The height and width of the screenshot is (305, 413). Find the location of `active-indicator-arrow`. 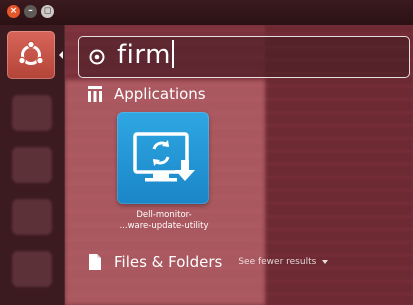

active-indicator-arrow is located at coordinates (61, 55).